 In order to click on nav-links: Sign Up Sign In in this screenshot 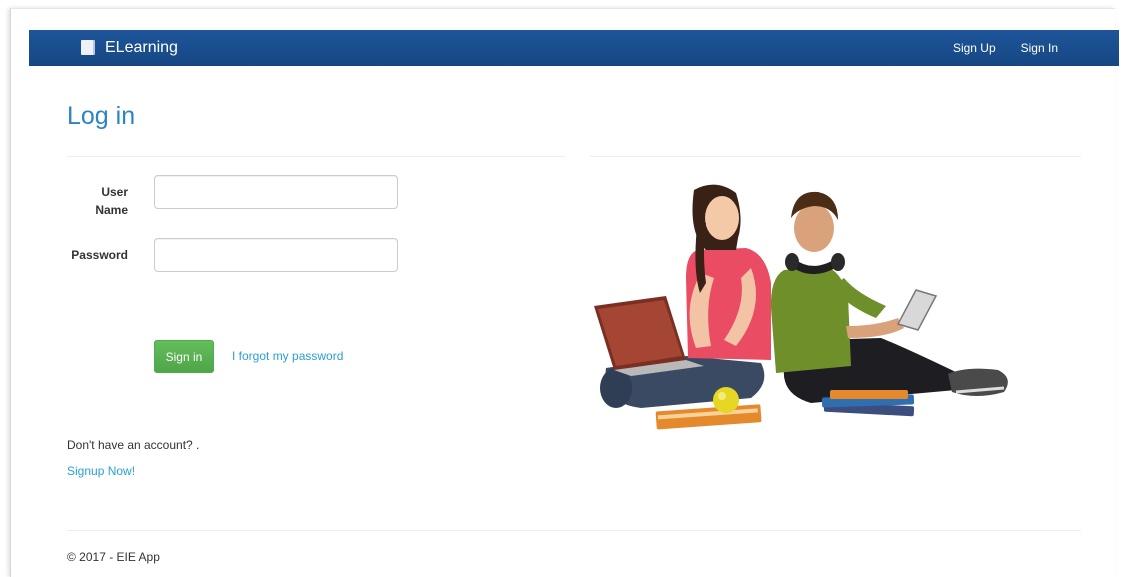, I will do `click(1005, 48)`.